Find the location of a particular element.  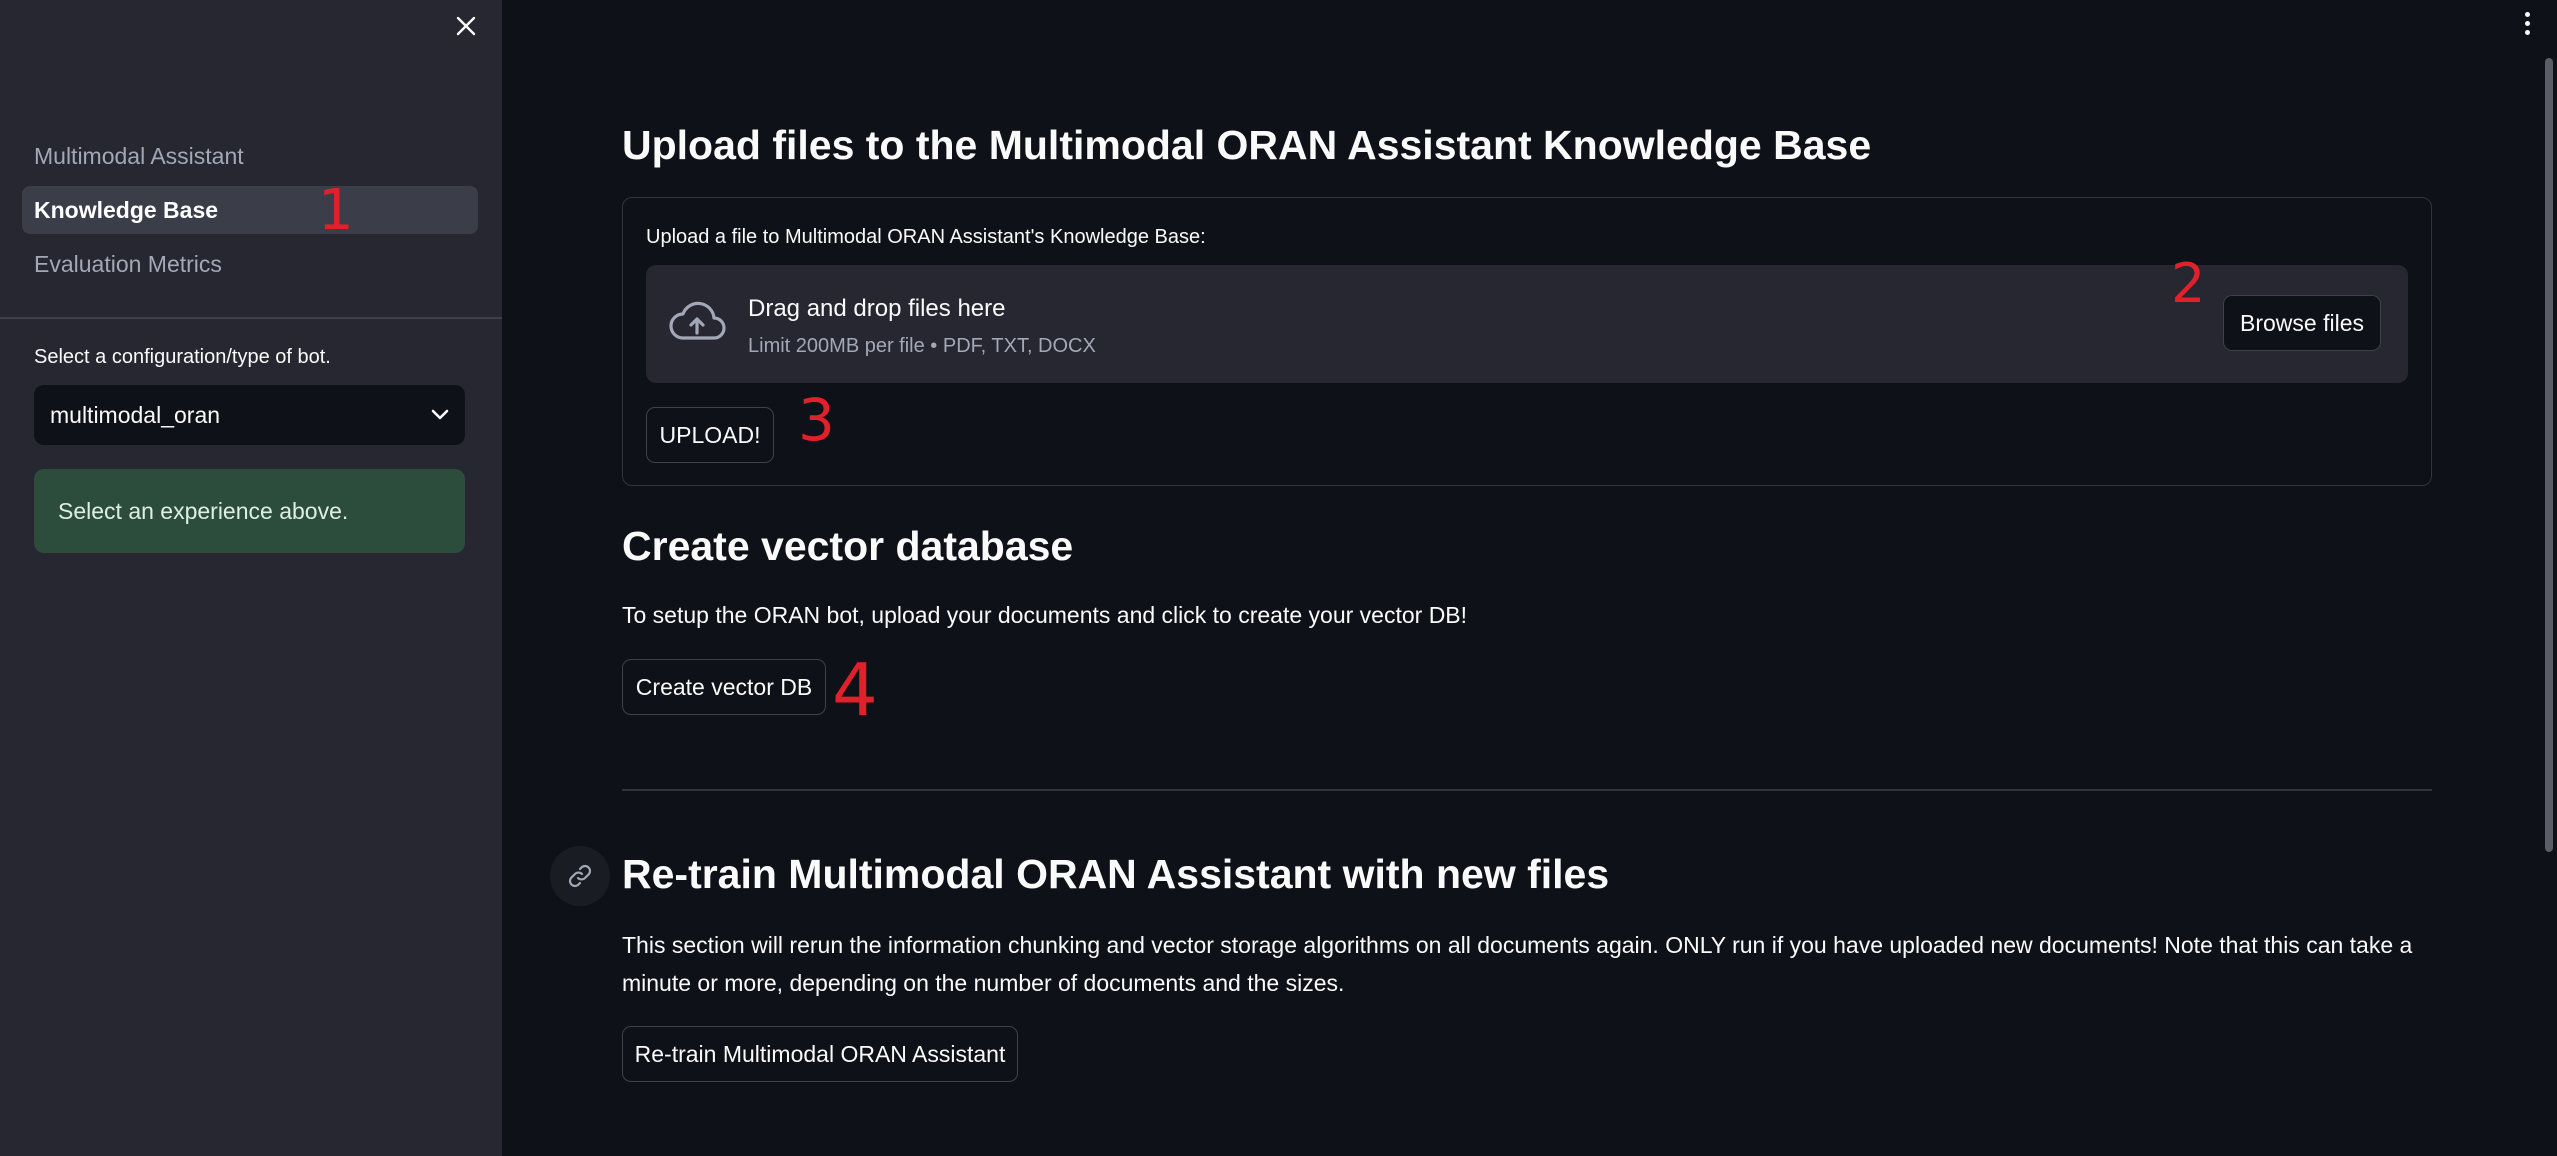

info-message-text: Select an experience above. is located at coordinates (203, 510).